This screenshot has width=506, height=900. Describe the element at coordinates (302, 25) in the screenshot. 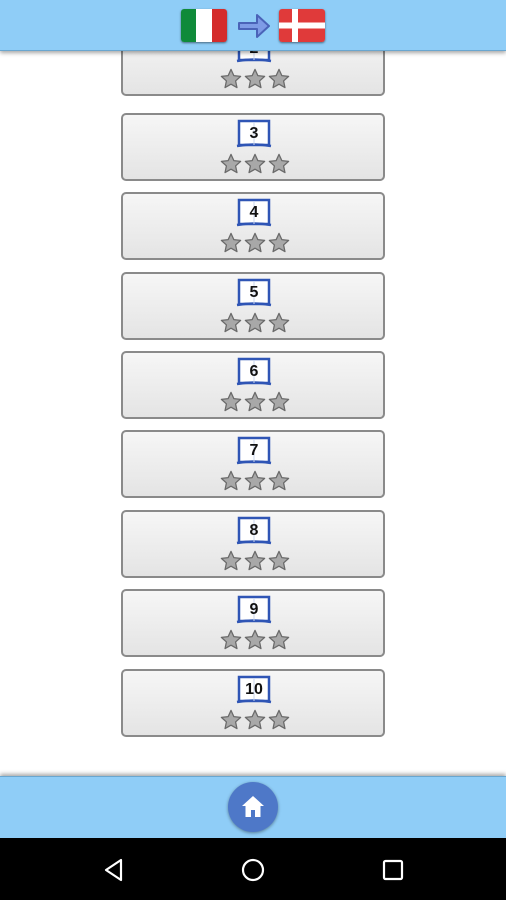

I see `denmark-flag-icon` at that location.